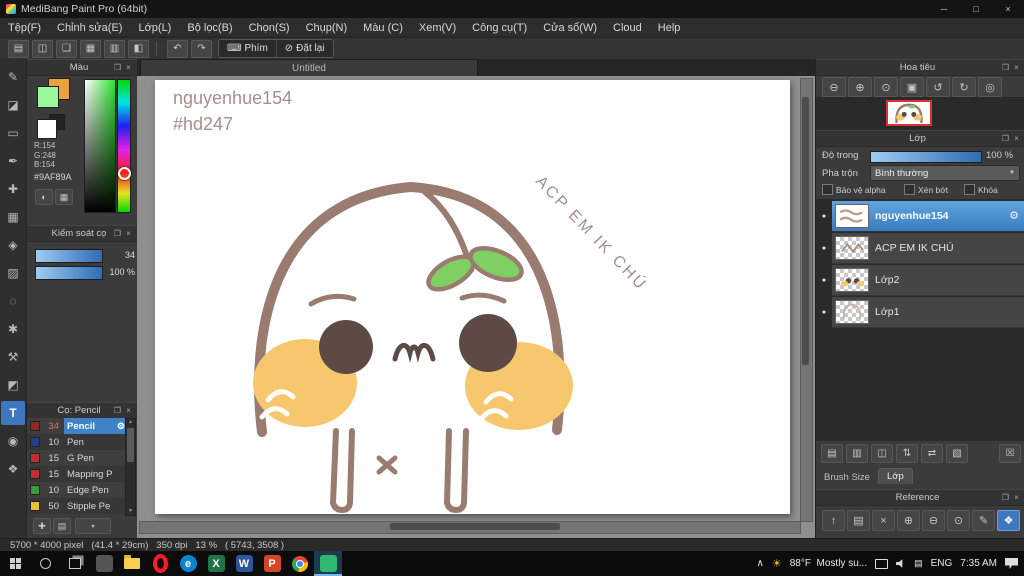 The width and height of the screenshot is (1024, 576). I want to click on layer-row: ● ACP EM IK CHÚ, so click(920, 248).